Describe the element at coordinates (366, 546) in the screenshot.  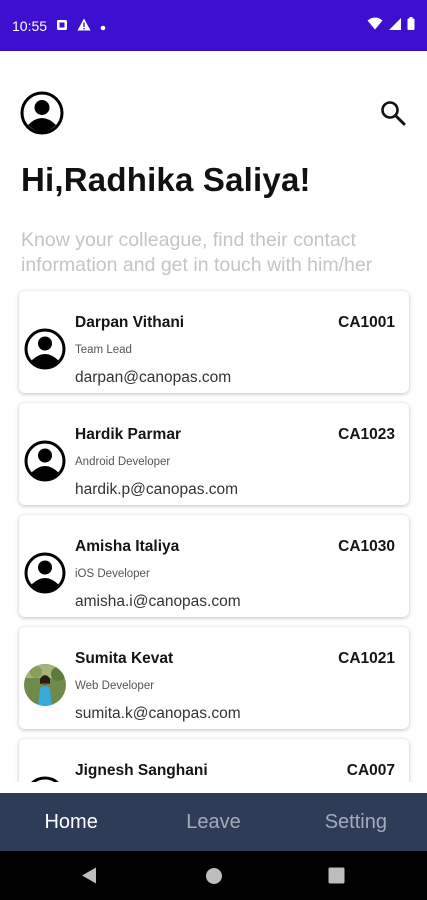
I see `employee-code: CA1030` at that location.